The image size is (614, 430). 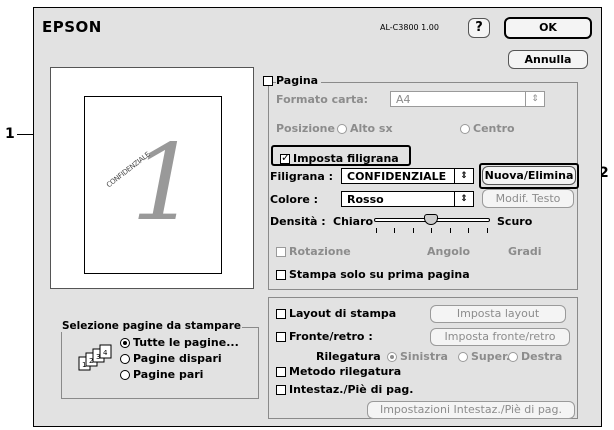 What do you see at coordinates (105, 353) in the screenshot?
I see `svg-text: 4` at bounding box center [105, 353].